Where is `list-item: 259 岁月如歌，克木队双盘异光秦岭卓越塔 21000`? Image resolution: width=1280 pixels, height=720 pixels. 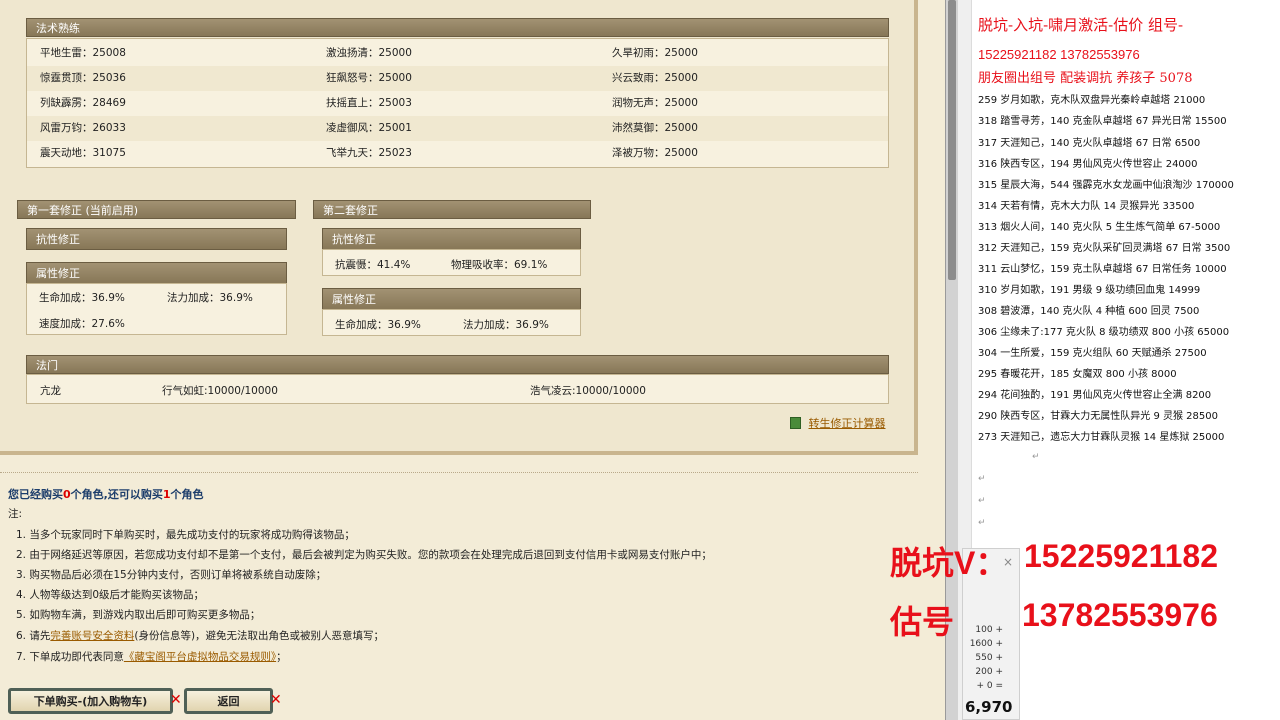 list-item: 259 岁月如歌，克木队双盘异光秦岭卓越塔 21000 is located at coordinates (1092, 100).